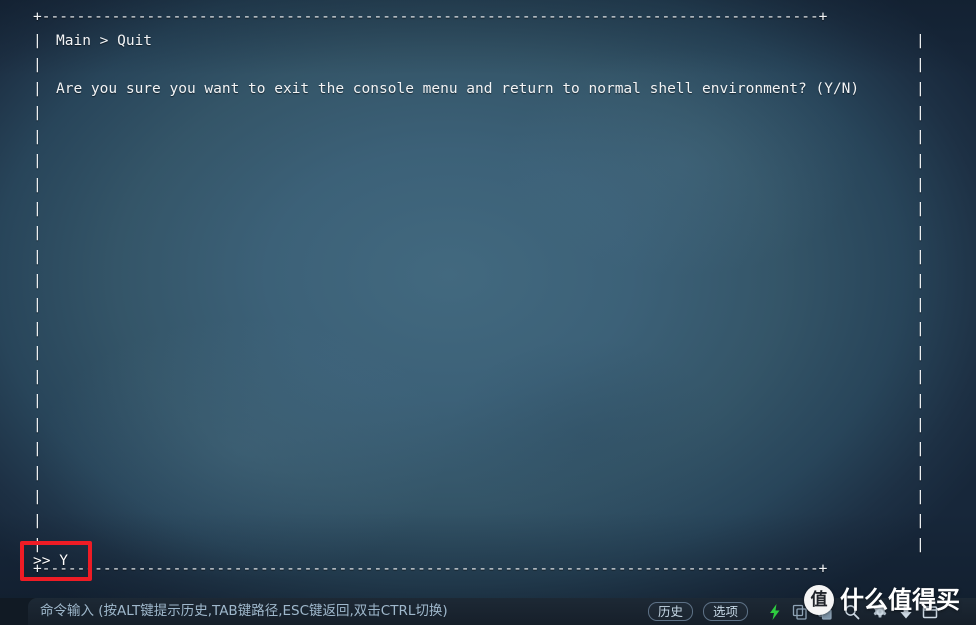 Image resolution: width=976 pixels, height=625 pixels. I want to click on watermark-text: 什么值得买, so click(900, 600).